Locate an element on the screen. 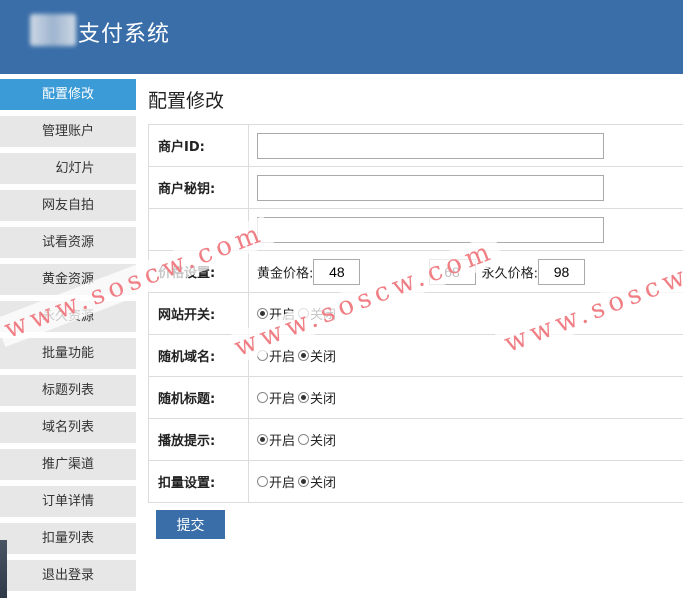 Image resolution: width=683 pixels, height=598 pixels. sidebar-item-label: 批量功能 is located at coordinates (67, 353).